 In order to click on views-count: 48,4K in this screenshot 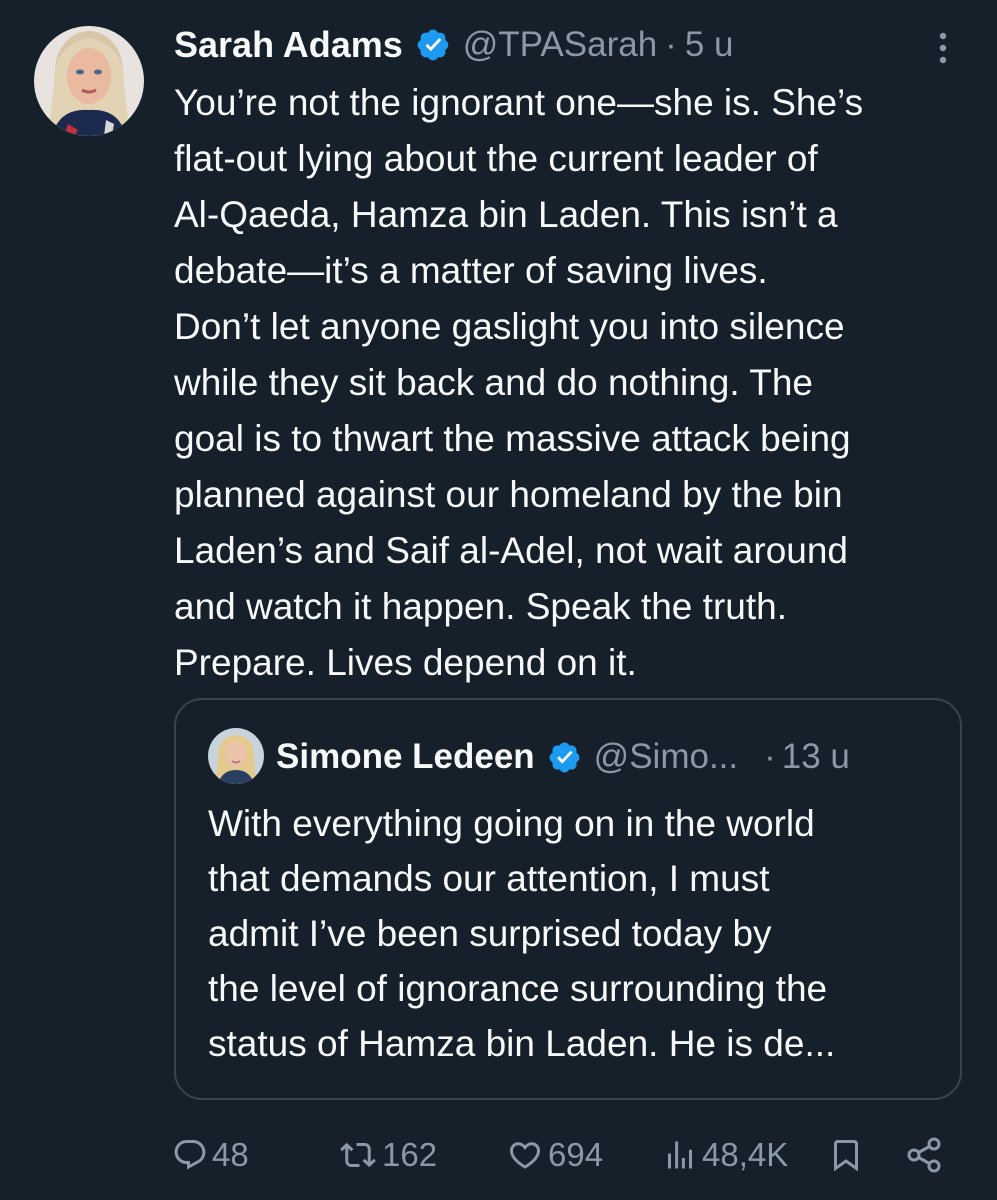, I will do `click(745, 1154)`.